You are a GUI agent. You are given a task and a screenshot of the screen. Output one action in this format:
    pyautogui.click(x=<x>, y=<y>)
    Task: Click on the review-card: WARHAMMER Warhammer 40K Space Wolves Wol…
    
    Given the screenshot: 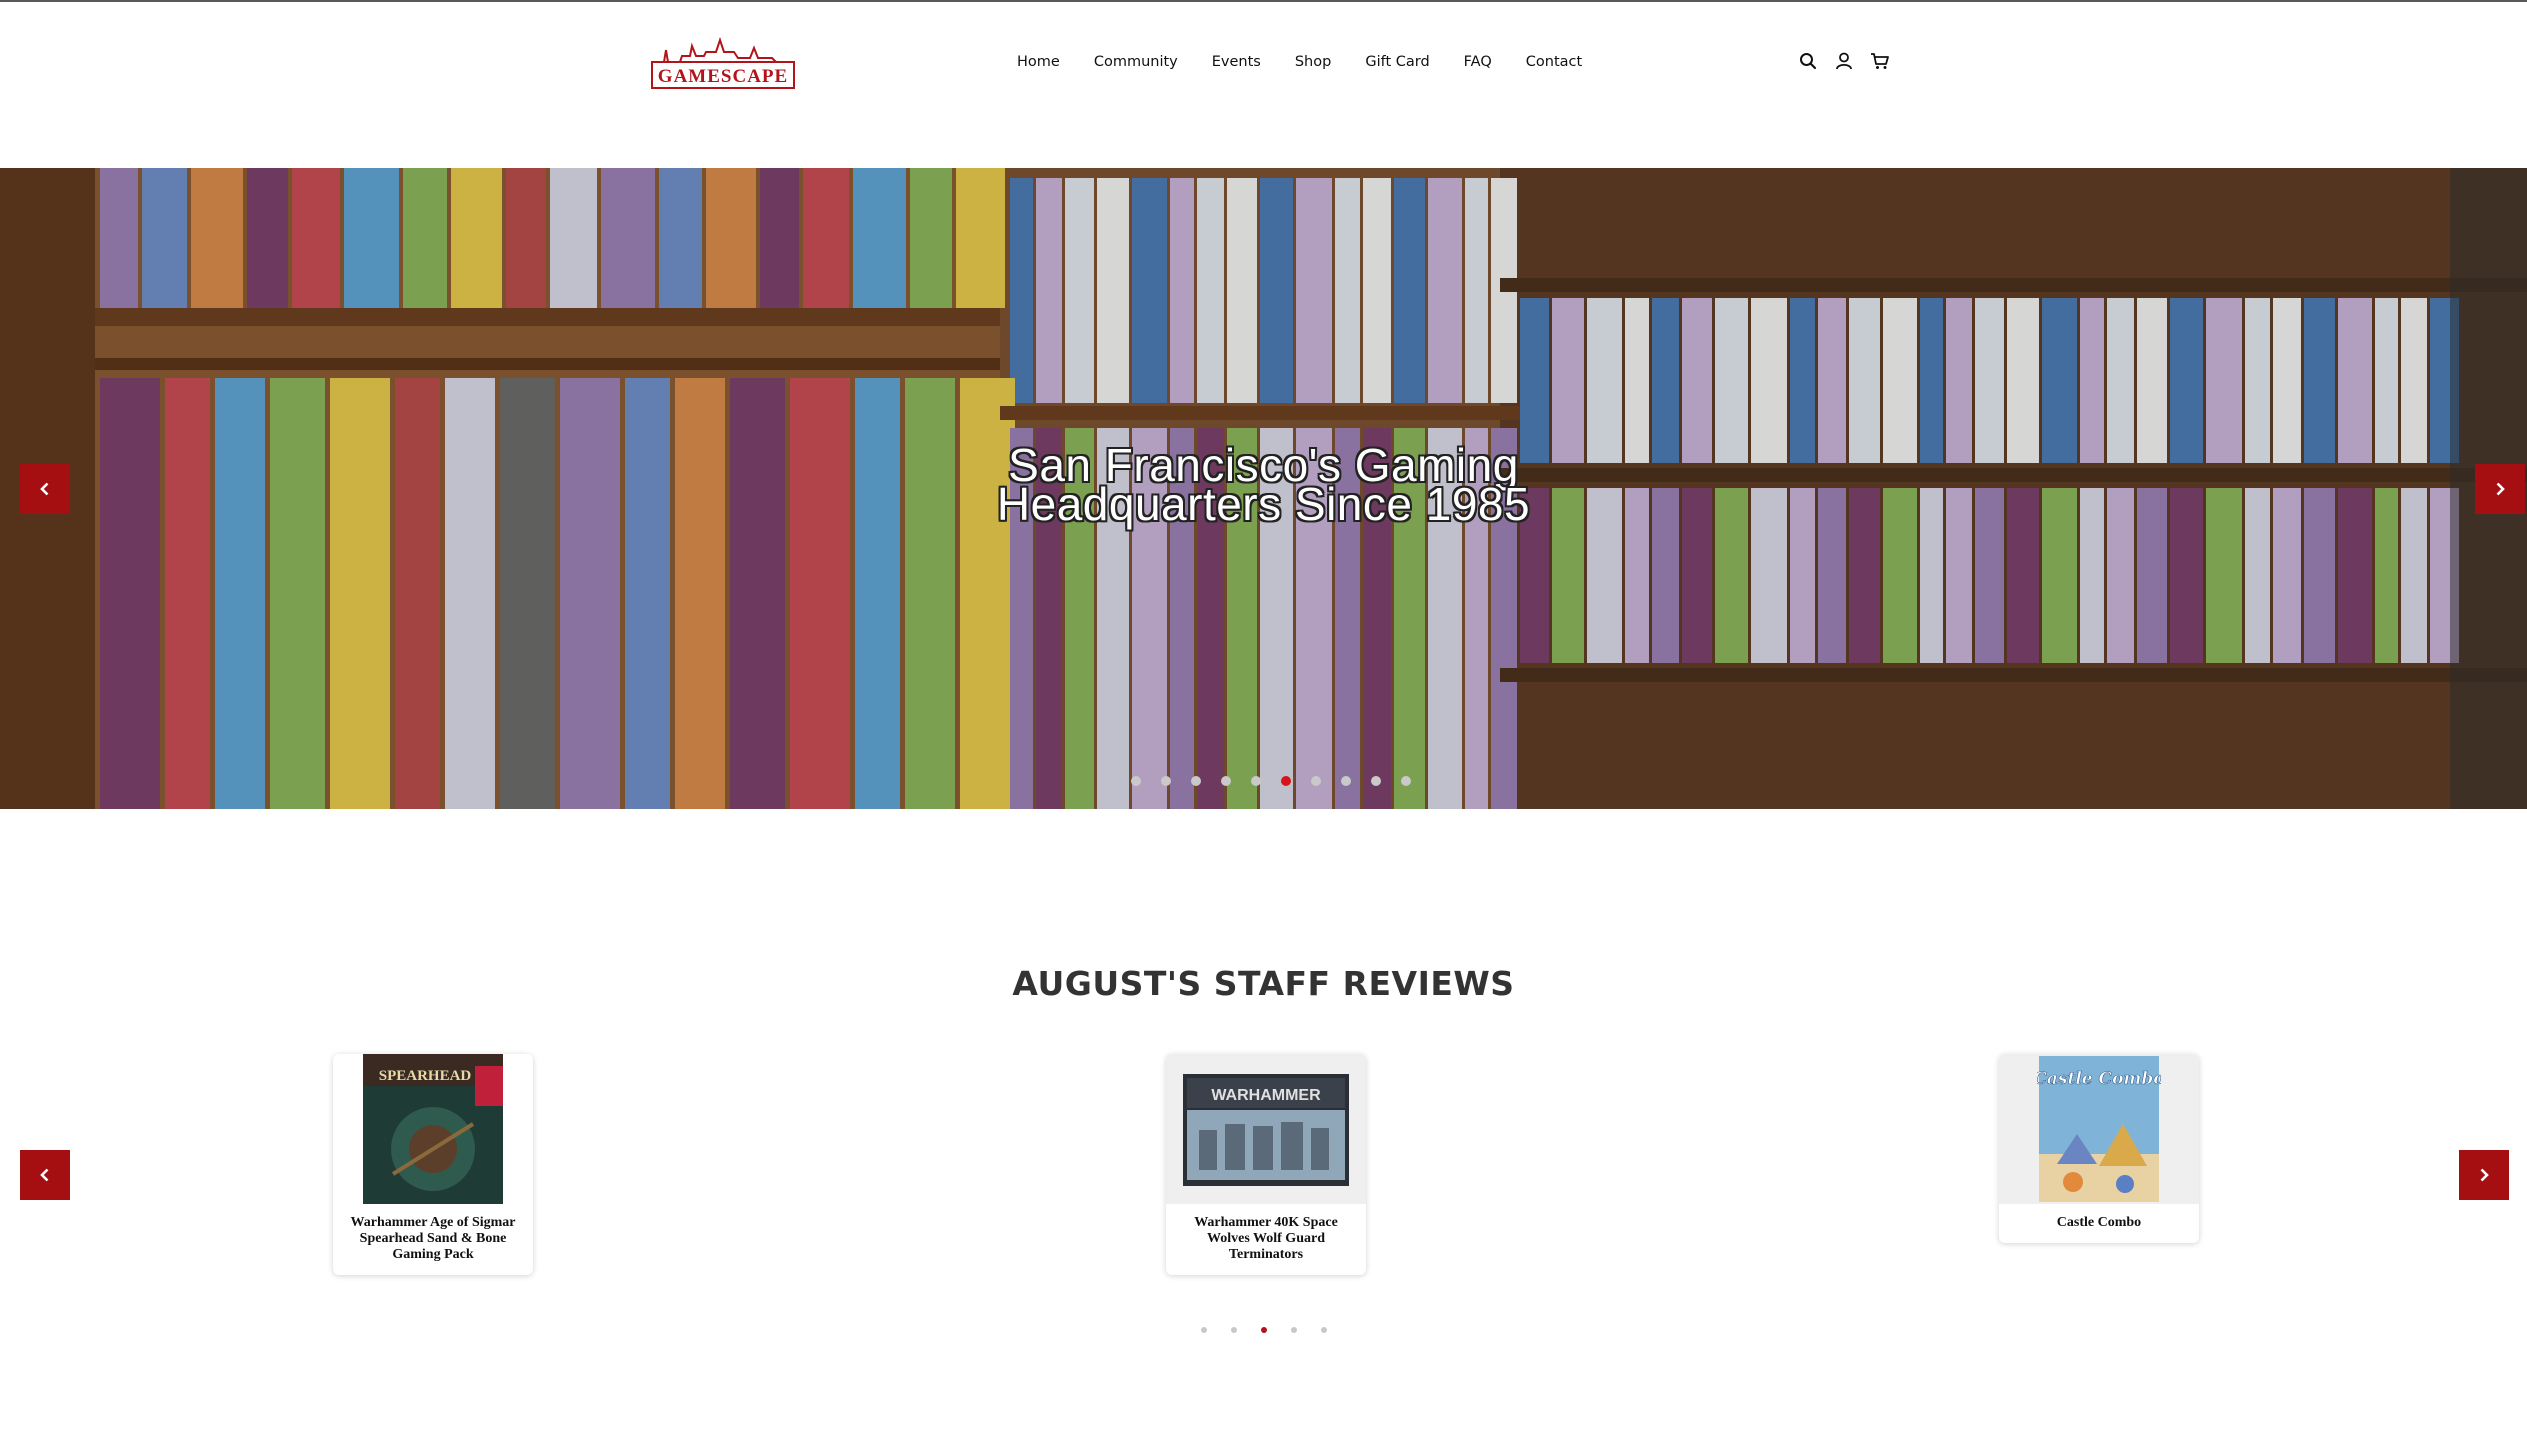 What is the action you would take?
    pyautogui.click(x=1266, y=1164)
    